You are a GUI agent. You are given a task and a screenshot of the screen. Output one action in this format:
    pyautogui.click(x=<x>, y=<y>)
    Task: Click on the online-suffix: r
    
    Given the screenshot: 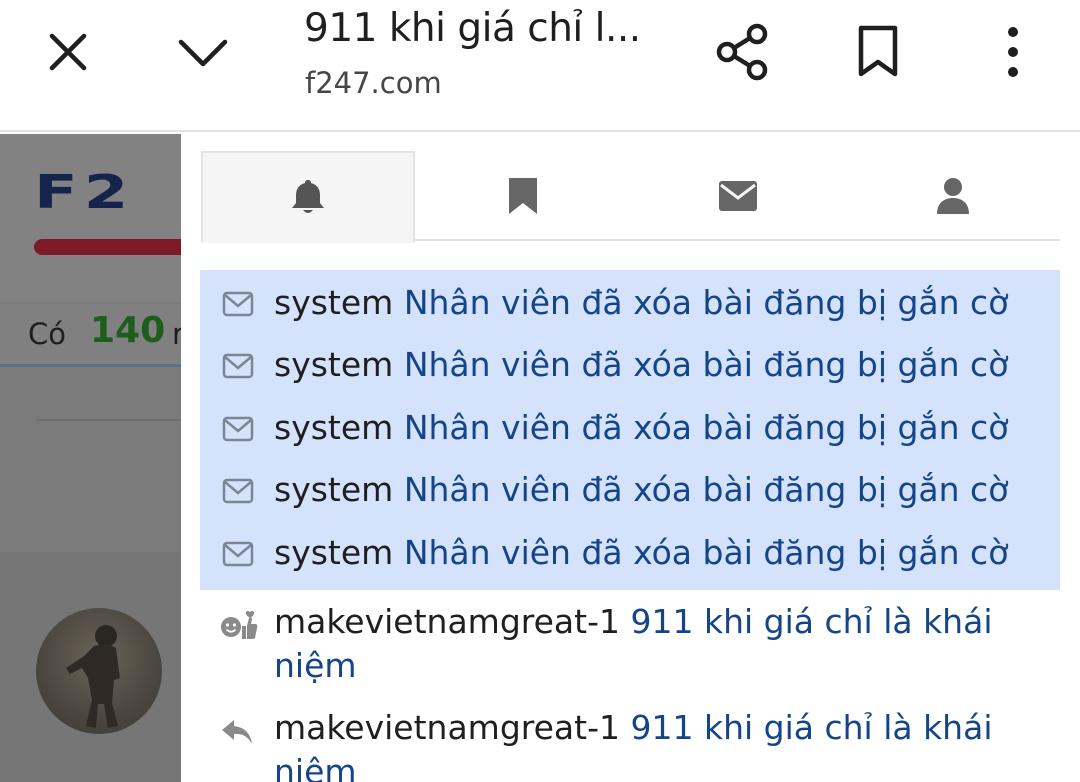 What is the action you would take?
    pyautogui.click(x=176, y=334)
    